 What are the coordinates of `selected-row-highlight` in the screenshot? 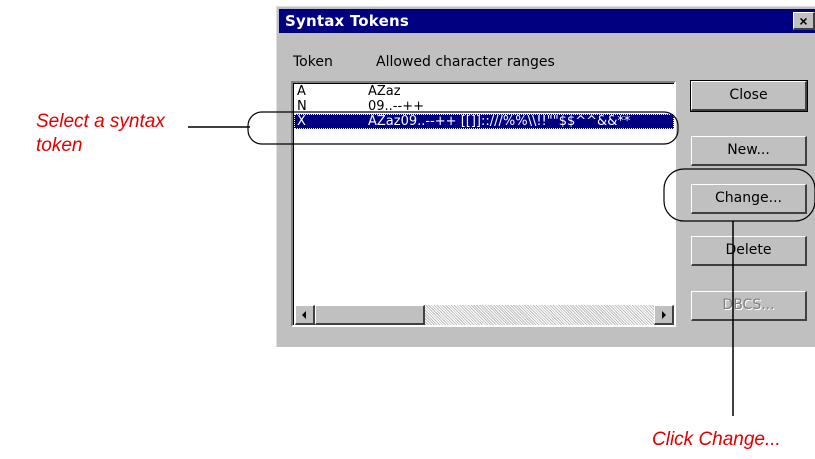 It's located at (463, 128).